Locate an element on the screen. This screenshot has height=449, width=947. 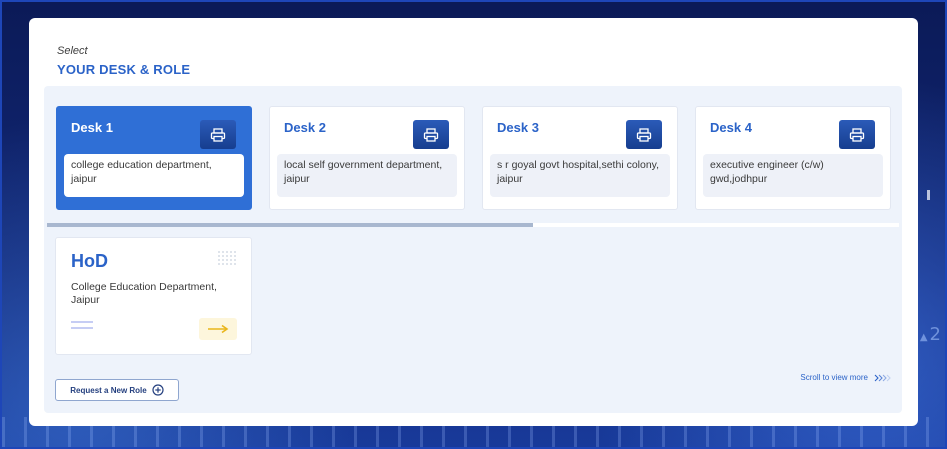
background-number: ▲ 2 is located at coordinates (930, 334).